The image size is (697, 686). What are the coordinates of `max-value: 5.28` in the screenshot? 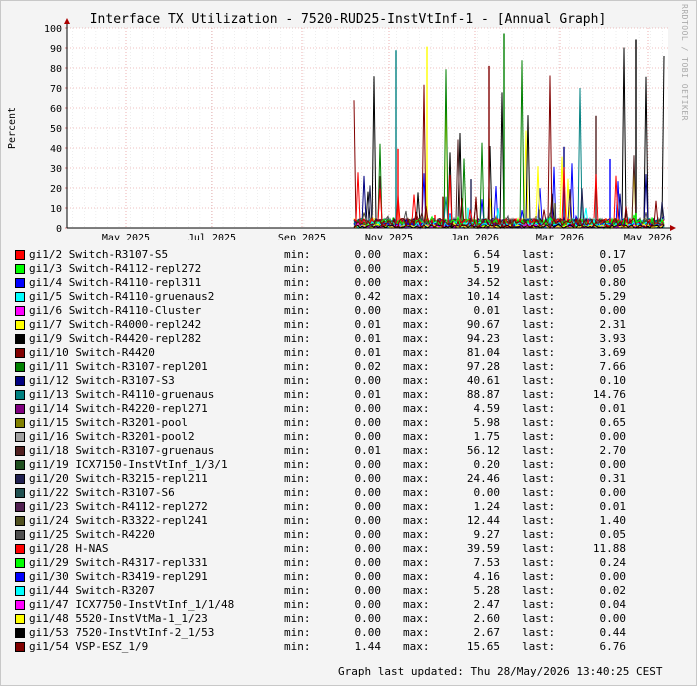 It's located at (487, 590).